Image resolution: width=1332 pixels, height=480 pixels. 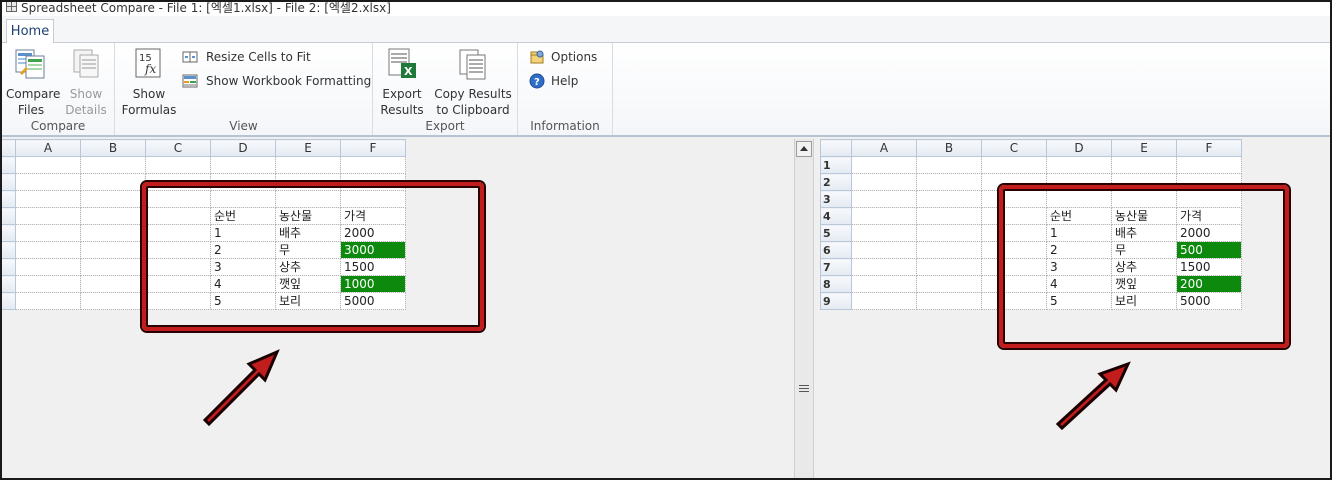 What do you see at coordinates (86, 64) in the screenshot?
I see `show-details-icon` at bounding box center [86, 64].